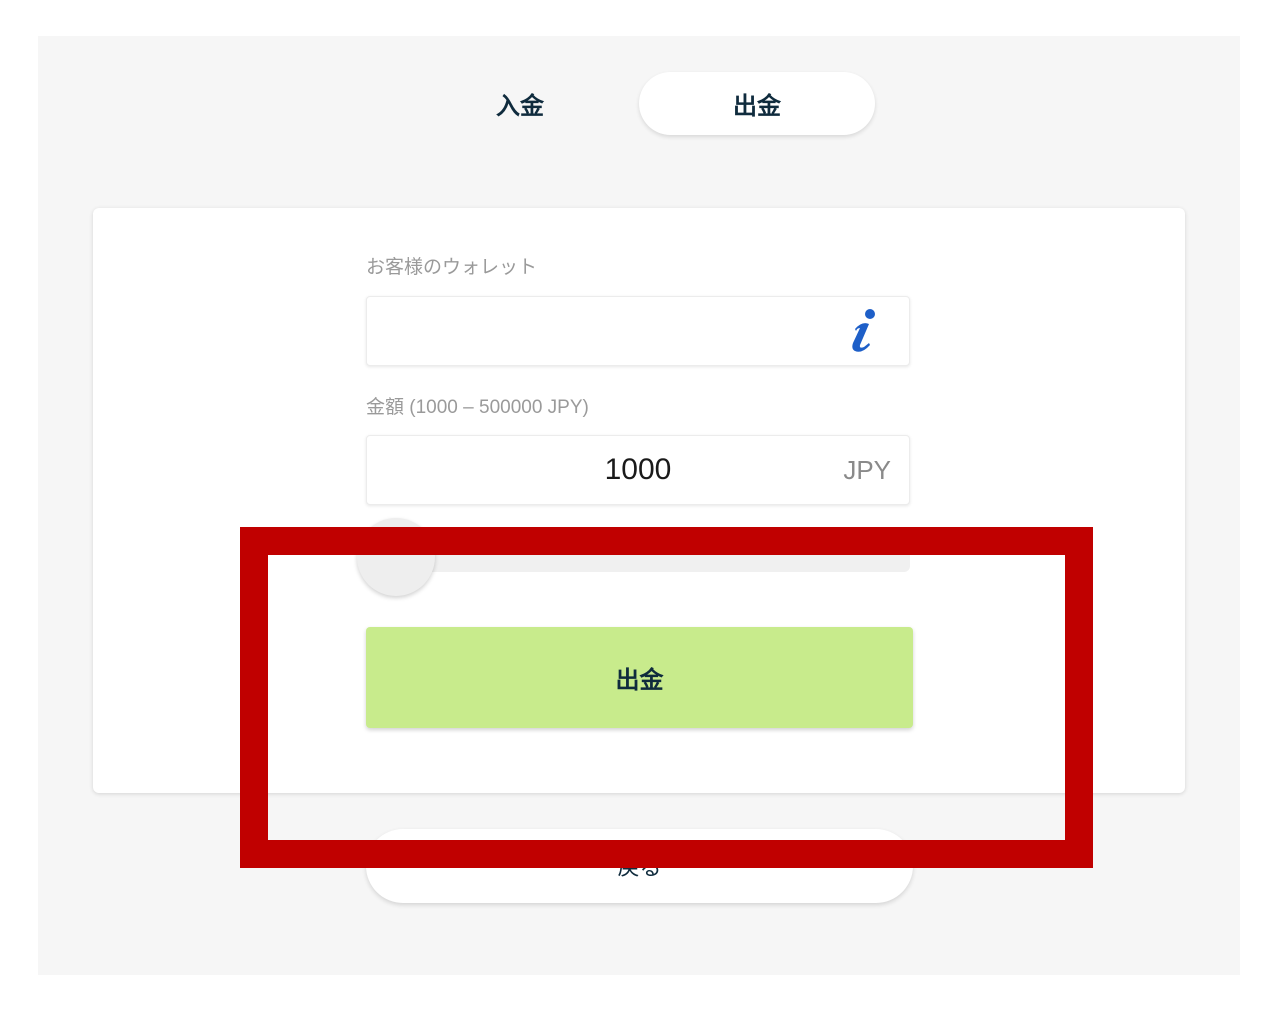  What do you see at coordinates (396, 557) in the screenshot?
I see `amount-slider-thumb` at bounding box center [396, 557].